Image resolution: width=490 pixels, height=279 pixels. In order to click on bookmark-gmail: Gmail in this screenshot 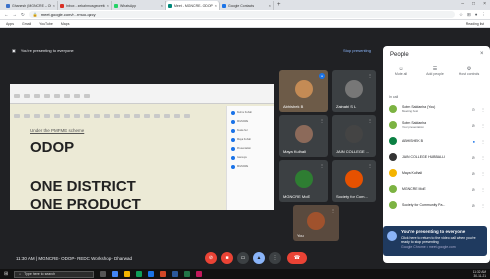, I will do `click(26, 24)`.